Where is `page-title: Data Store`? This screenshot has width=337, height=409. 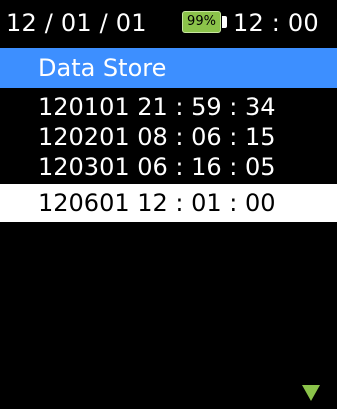 page-title: Data Store is located at coordinates (102, 68).